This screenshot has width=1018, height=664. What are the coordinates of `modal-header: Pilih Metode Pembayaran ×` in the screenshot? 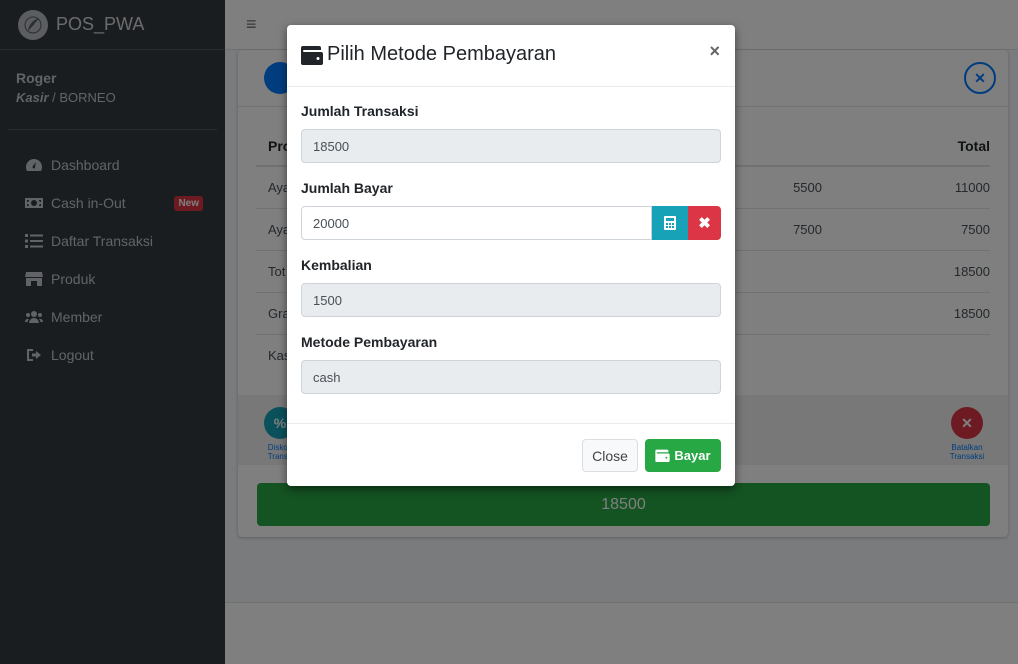 It's located at (511, 56).